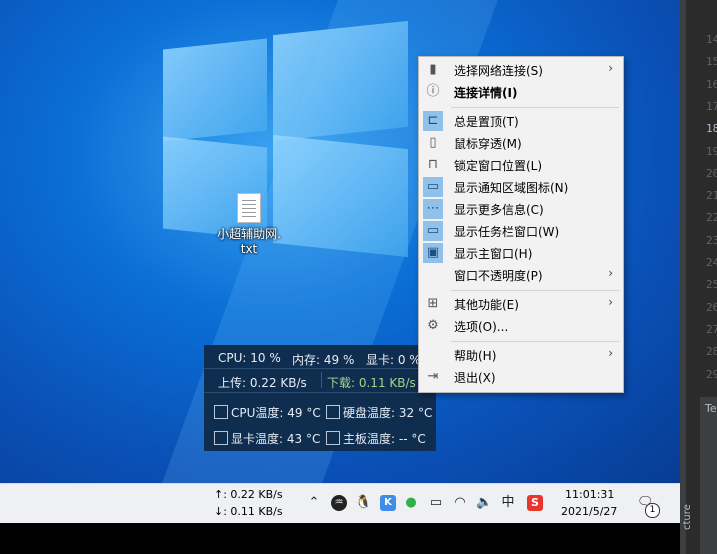 Image resolution: width=717 pixels, height=554 pixels. I want to click on line-number: 26, so click(711, 307).